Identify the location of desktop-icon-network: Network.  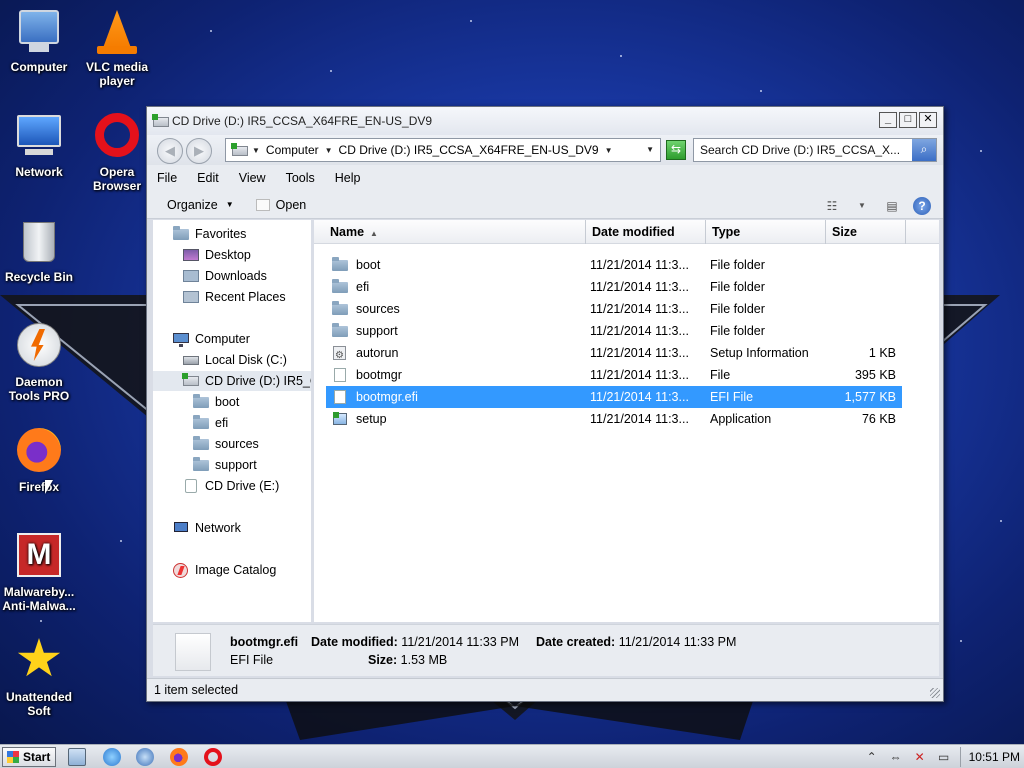
(39, 146).